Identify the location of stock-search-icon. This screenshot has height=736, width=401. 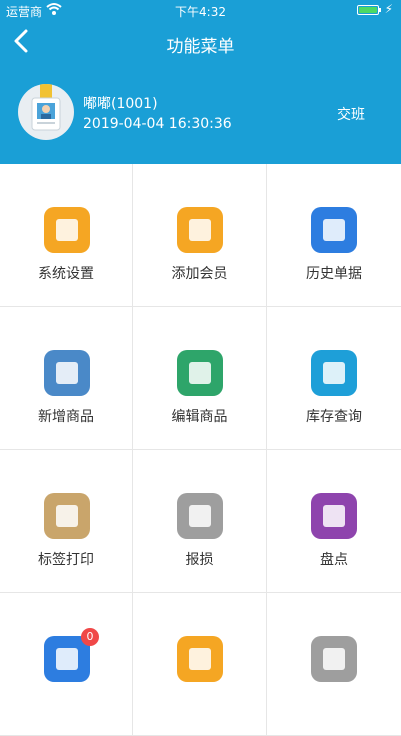
(334, 373).